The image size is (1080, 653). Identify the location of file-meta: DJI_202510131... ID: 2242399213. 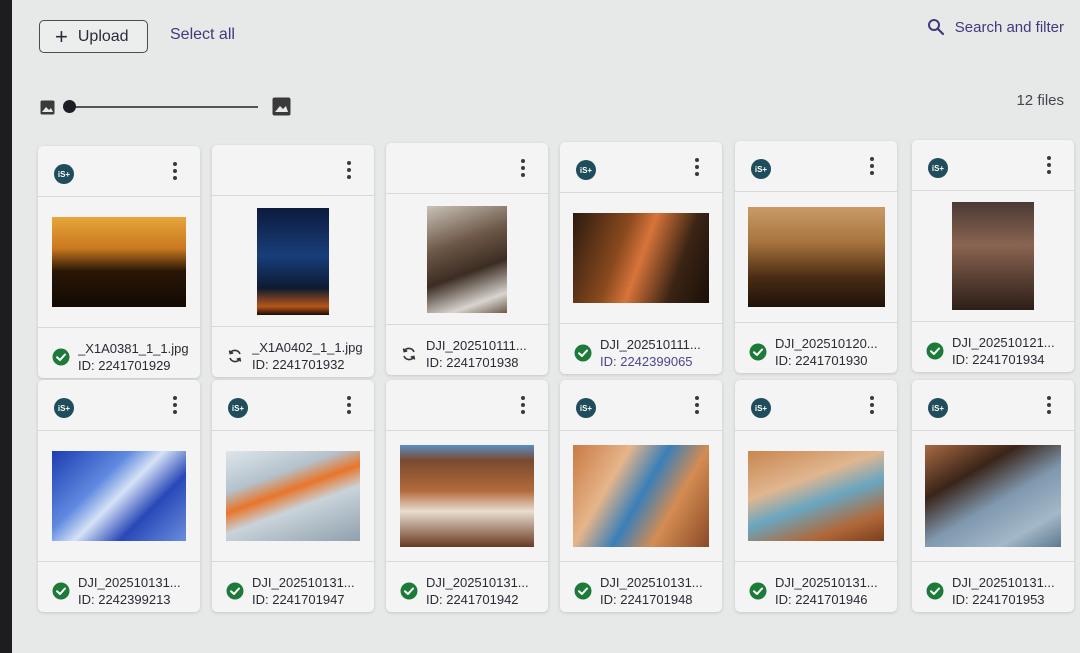
(119, 587).